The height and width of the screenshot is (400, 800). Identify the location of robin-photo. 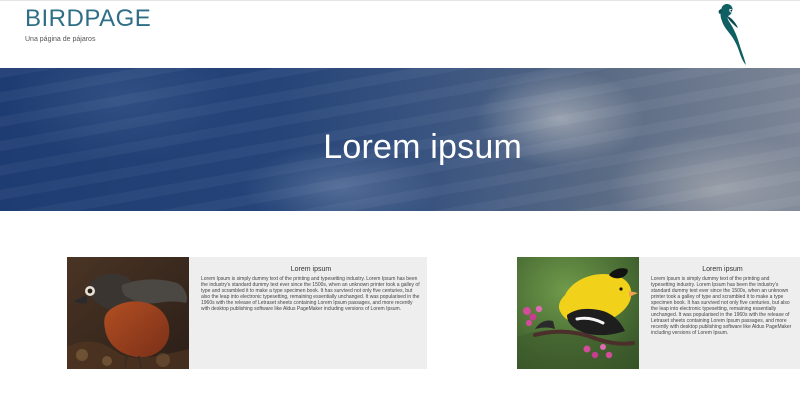
(128, 313).